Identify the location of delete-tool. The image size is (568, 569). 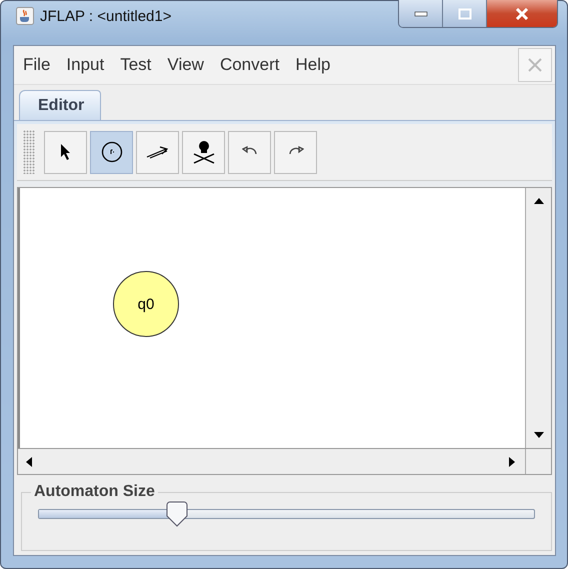
(203, 152).